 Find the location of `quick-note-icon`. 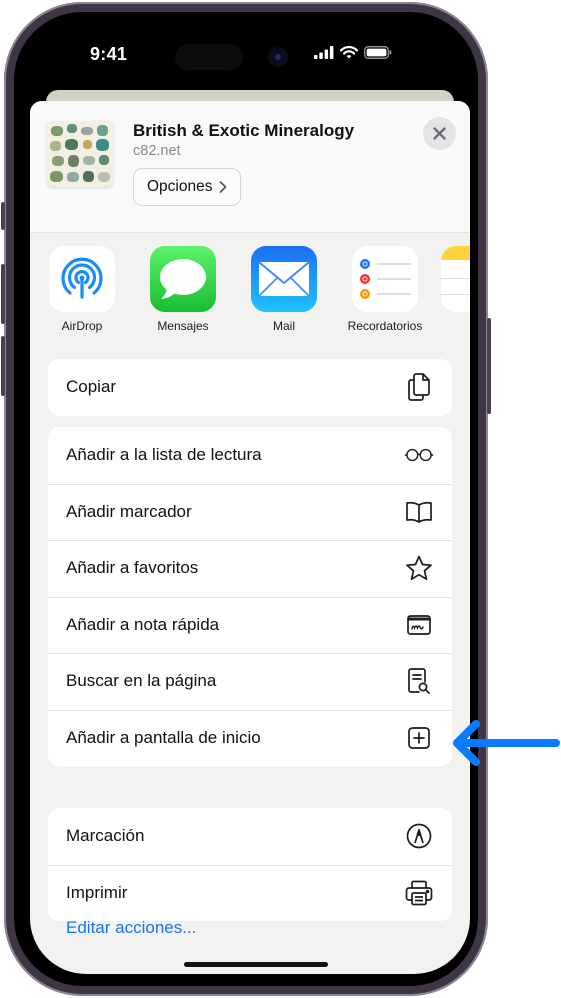

quick-note-icon is located at coordinates (419, 625).